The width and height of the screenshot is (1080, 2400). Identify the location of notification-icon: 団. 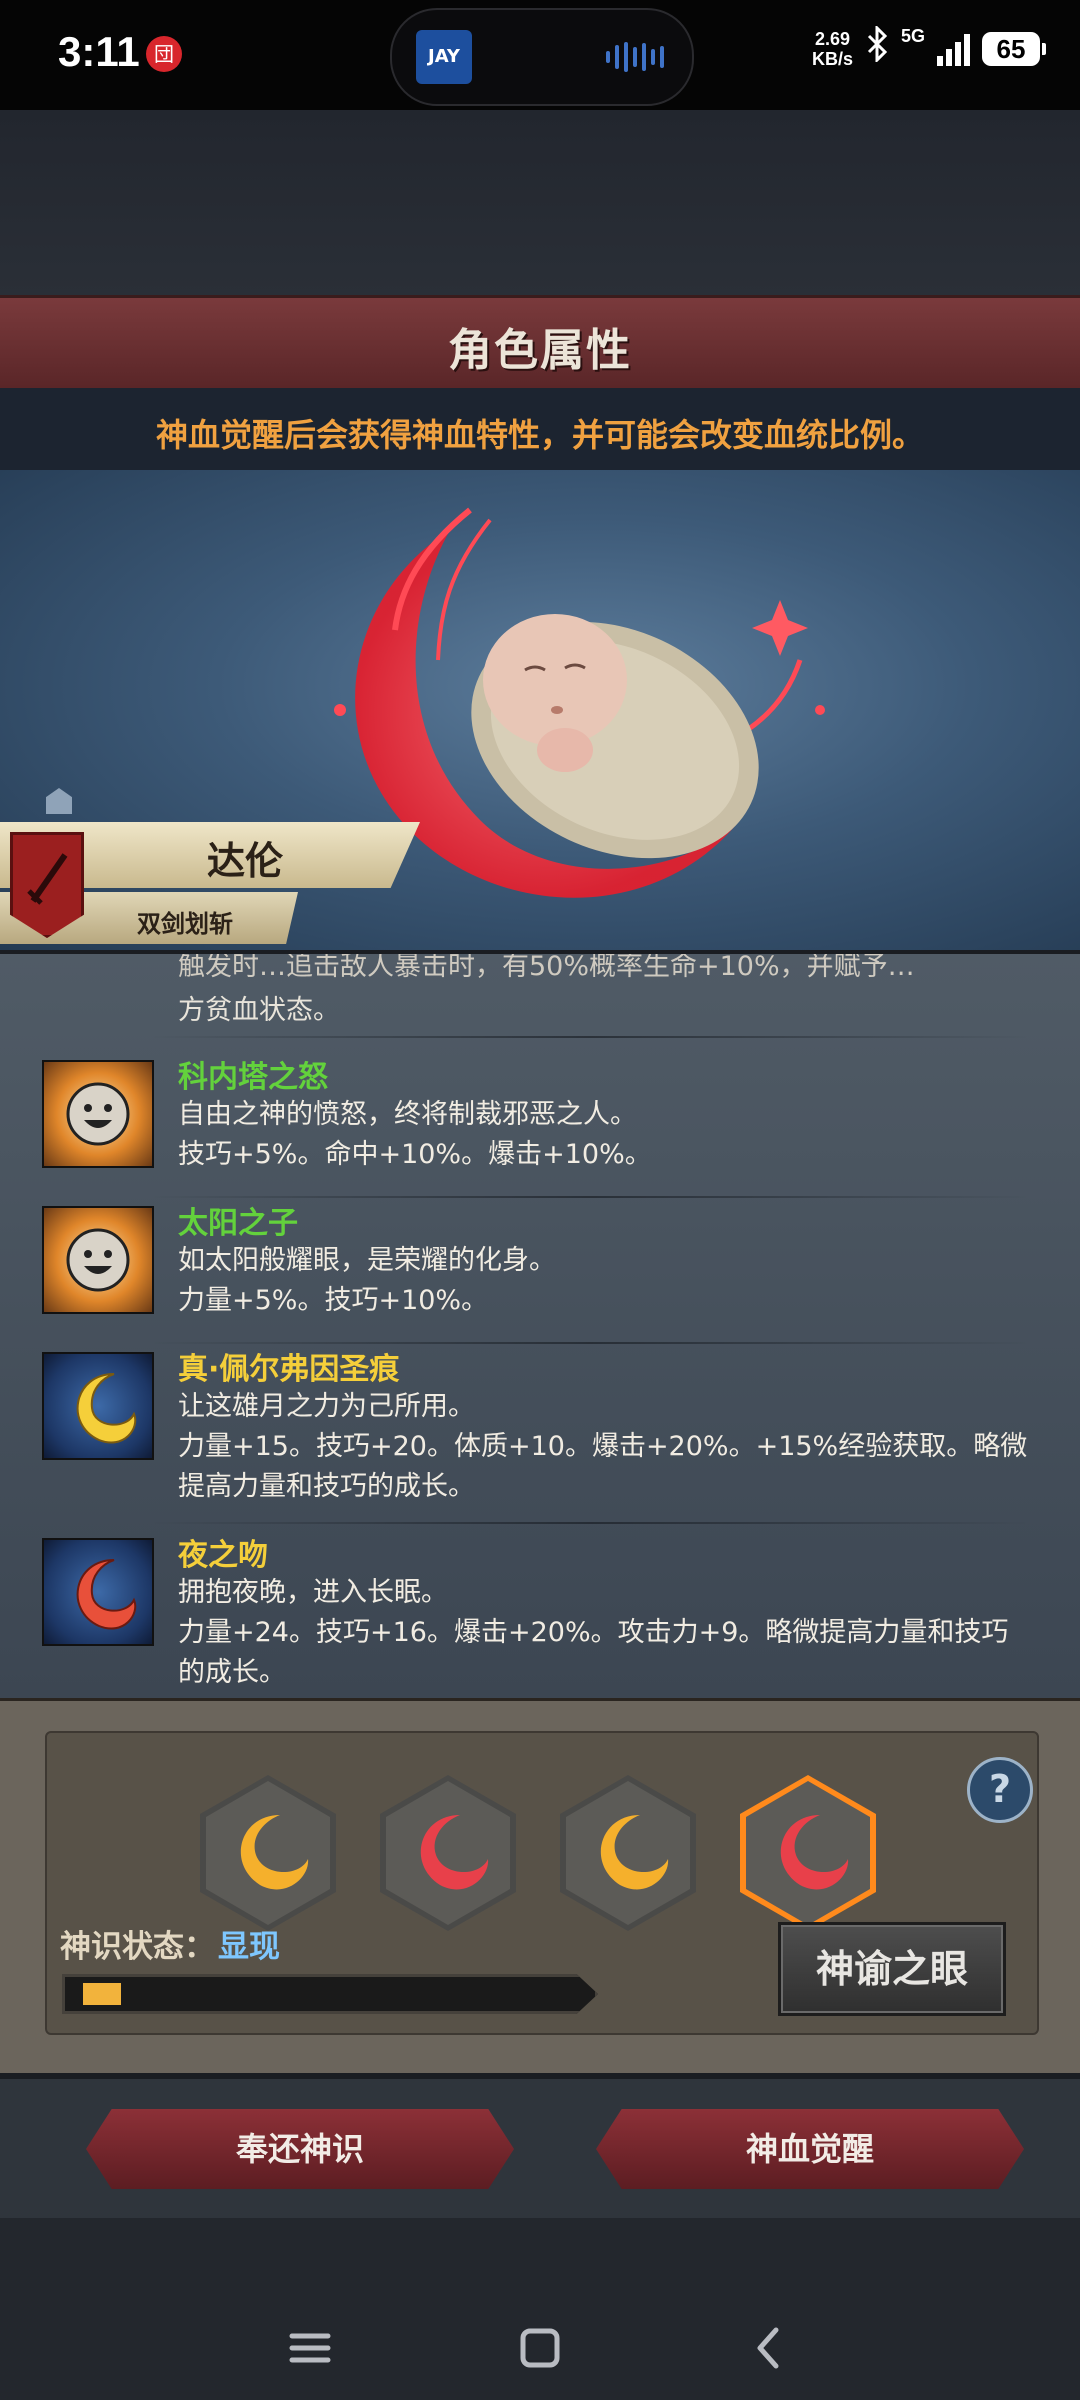
(164, 54).